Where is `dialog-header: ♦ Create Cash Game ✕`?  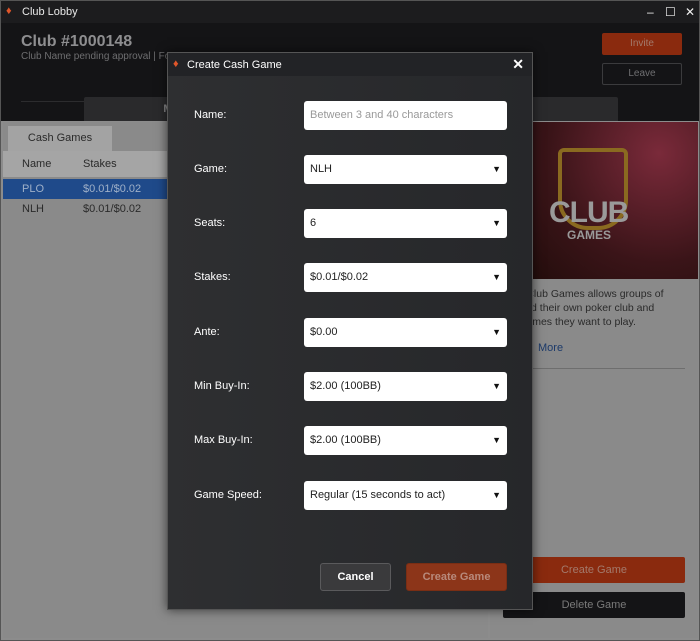
dialog-header: ♦ Create Cash Game ✕ is located at coordinates (350, 64).